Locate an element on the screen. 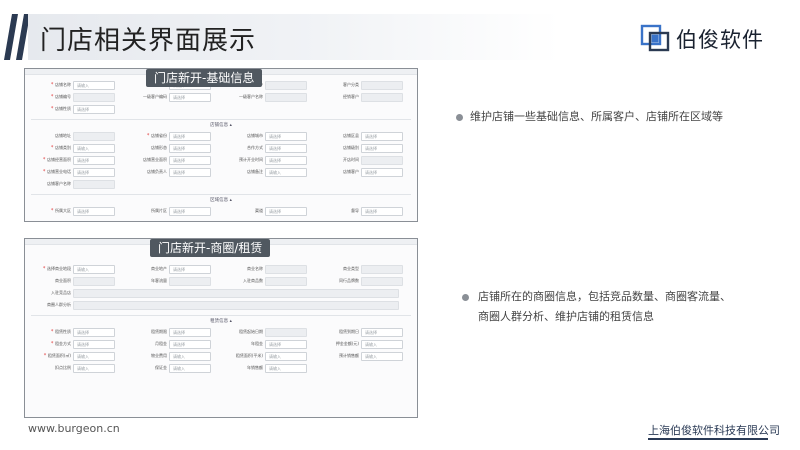  form-field: * 选择商业地段 请输入 is located at coordinates (77, 270).